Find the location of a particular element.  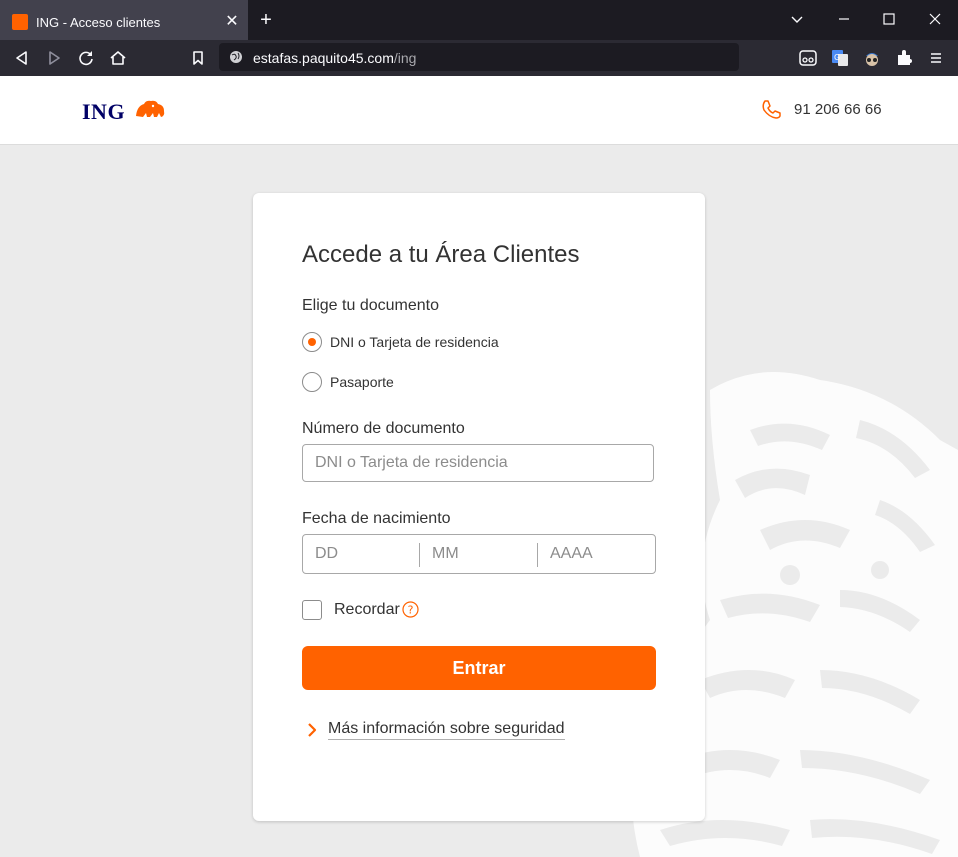

radio-passport: Pasaporte is located at coordinates (357, 383).